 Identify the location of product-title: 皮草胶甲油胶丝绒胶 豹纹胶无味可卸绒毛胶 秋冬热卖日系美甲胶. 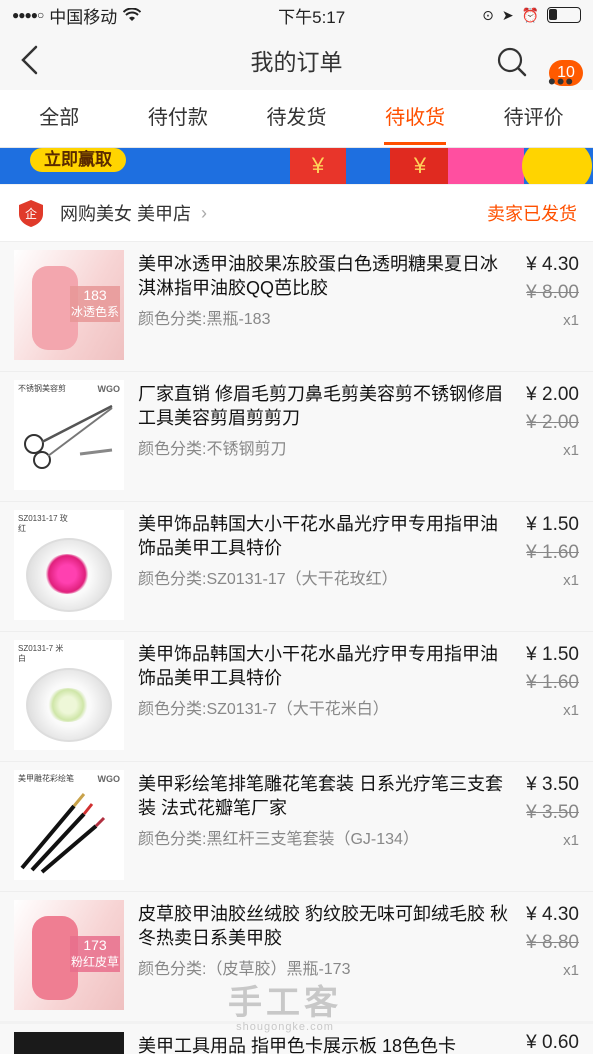
(323, 926).